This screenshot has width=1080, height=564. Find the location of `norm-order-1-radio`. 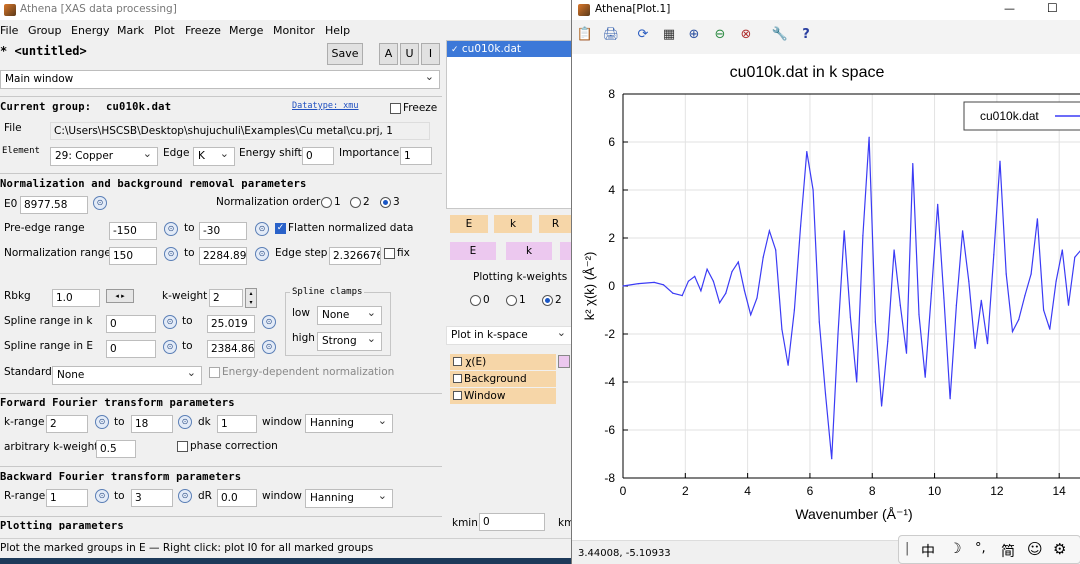

norm-order-1-radio is located at coordinates (326, 202).